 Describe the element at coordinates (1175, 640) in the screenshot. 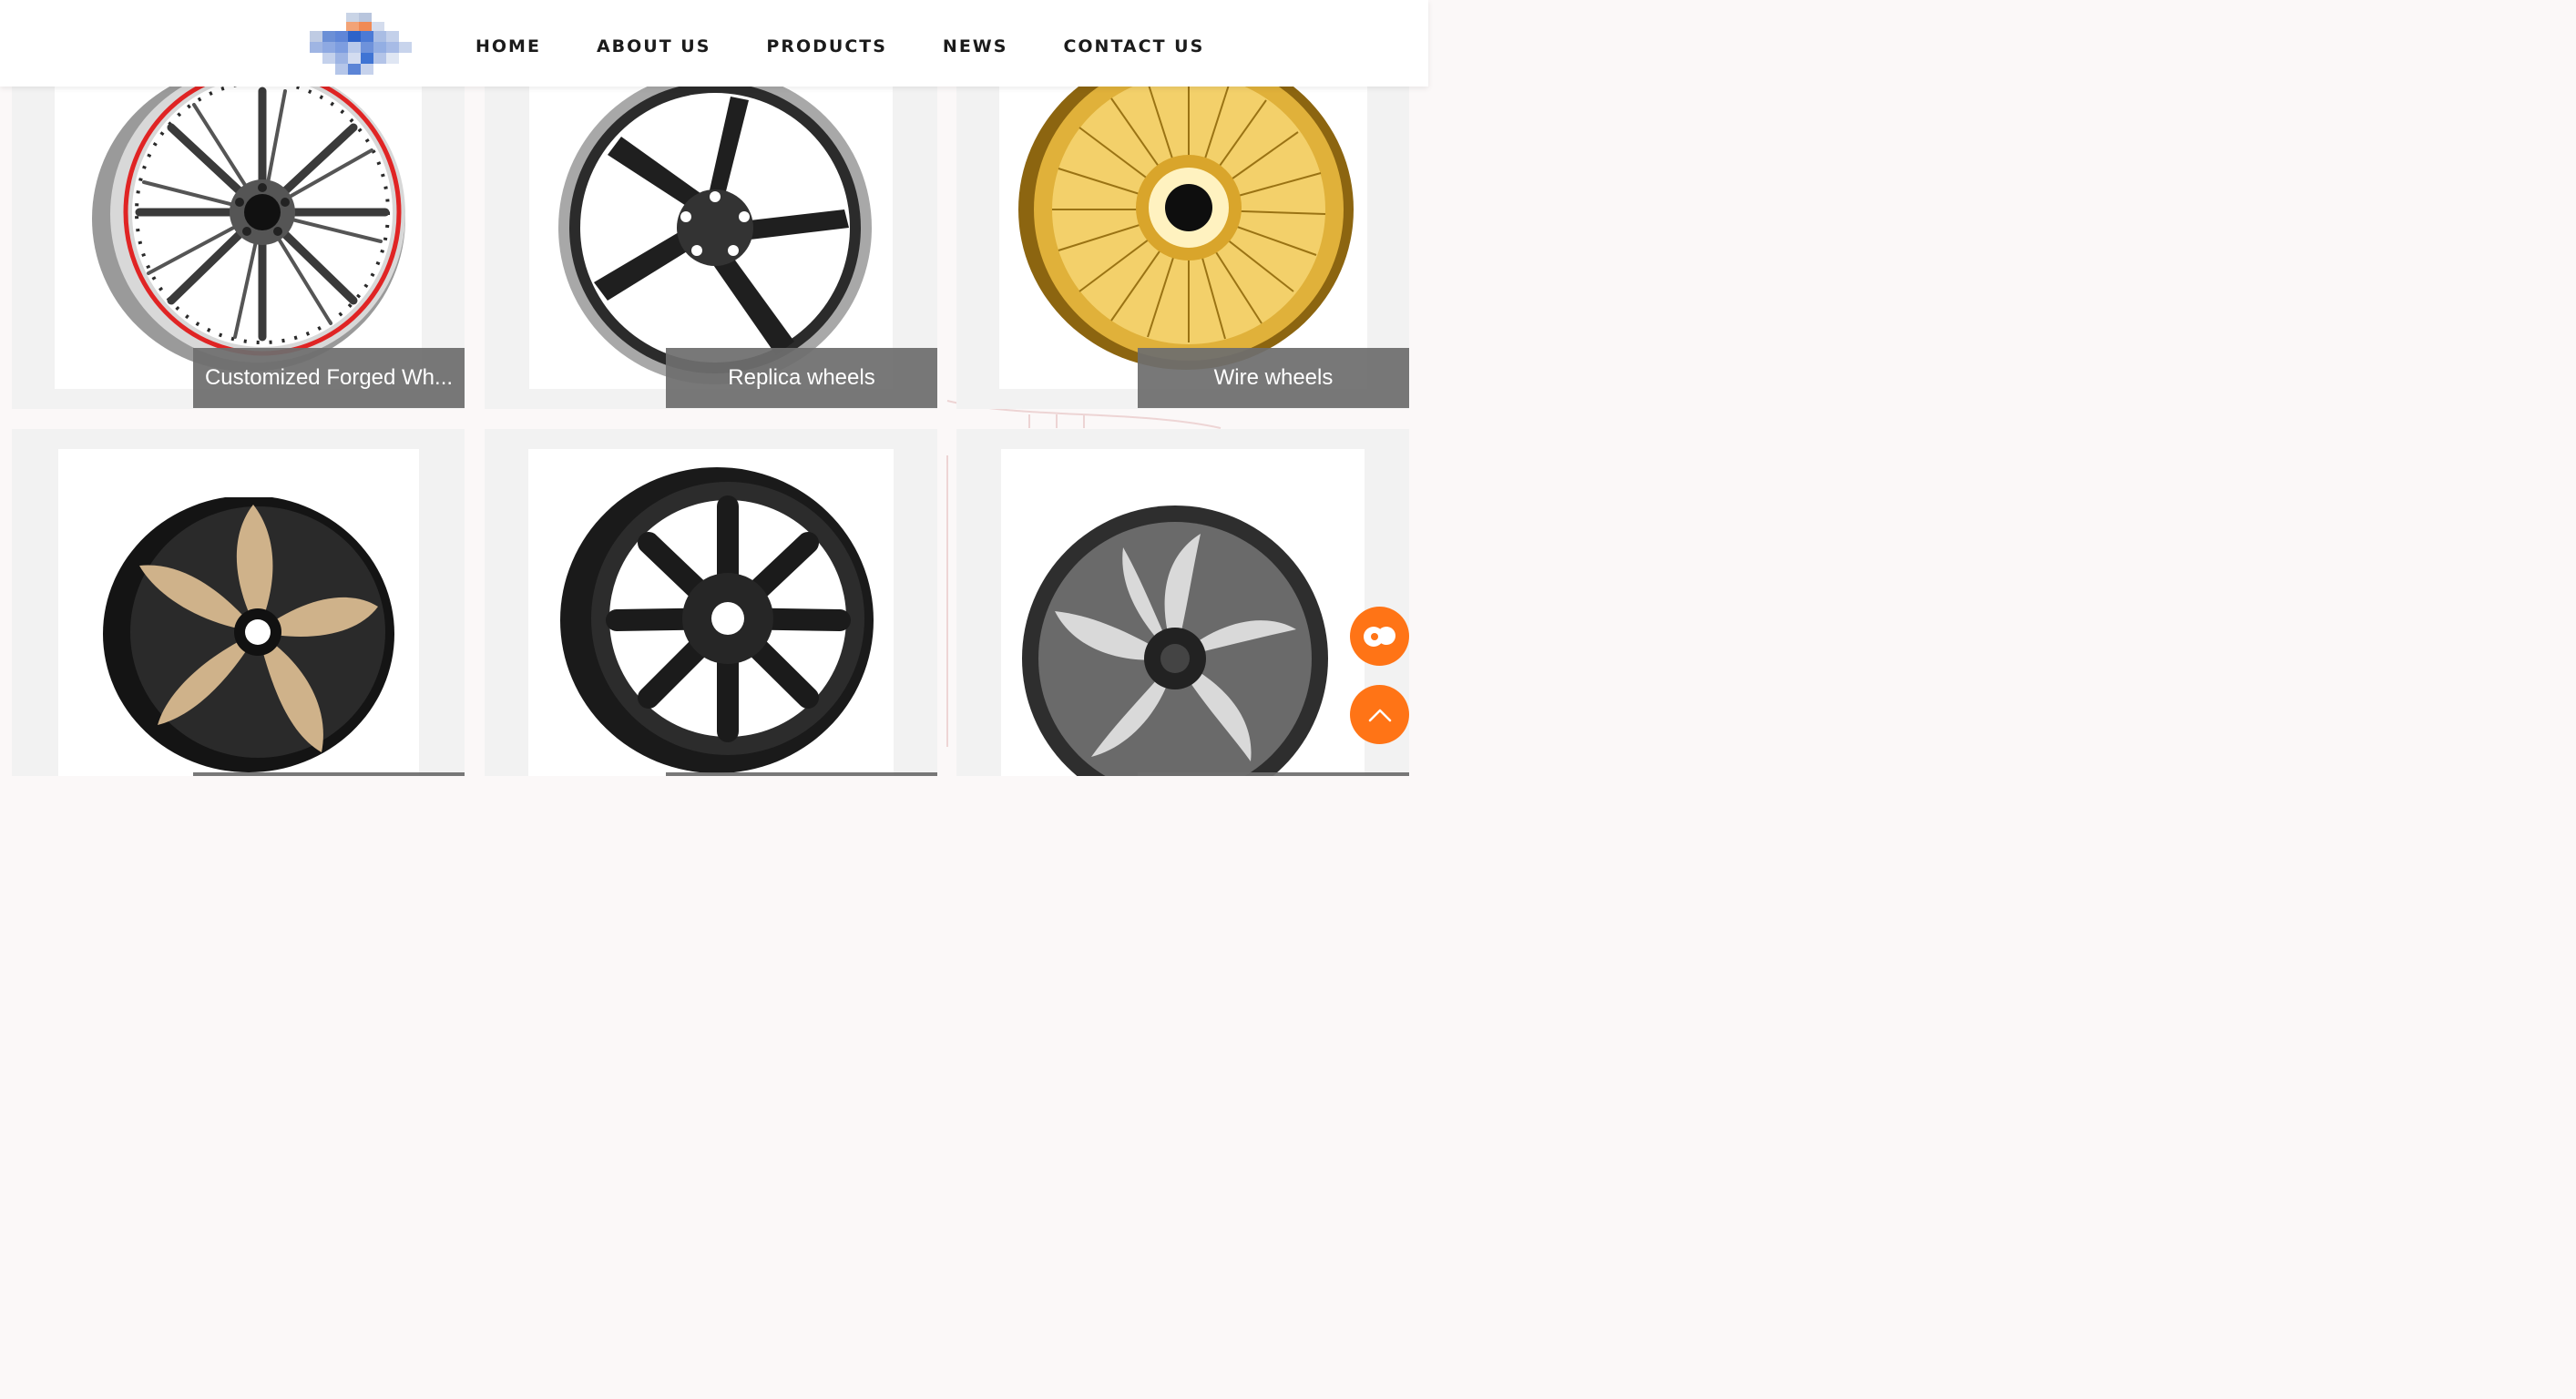

I see `swirl-wheel-icon` at that location.